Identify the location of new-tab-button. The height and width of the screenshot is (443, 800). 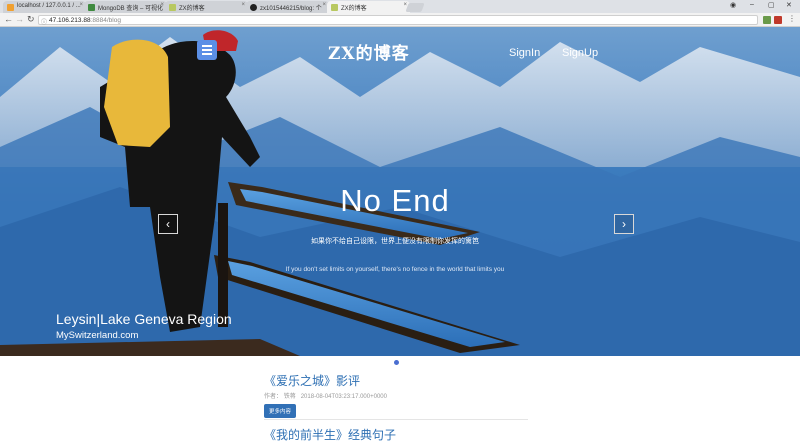
(415, 7).